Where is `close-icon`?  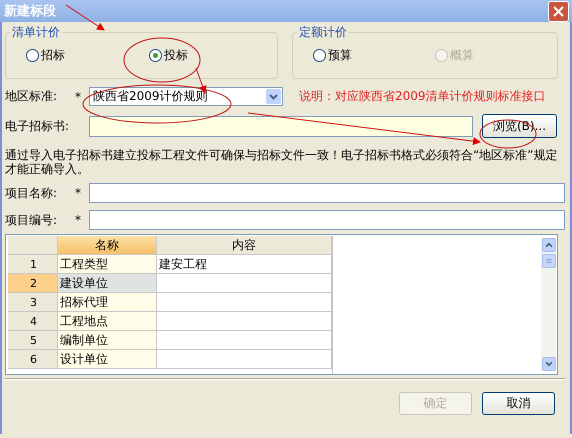
close-icon is located at coordinates (558, 11).